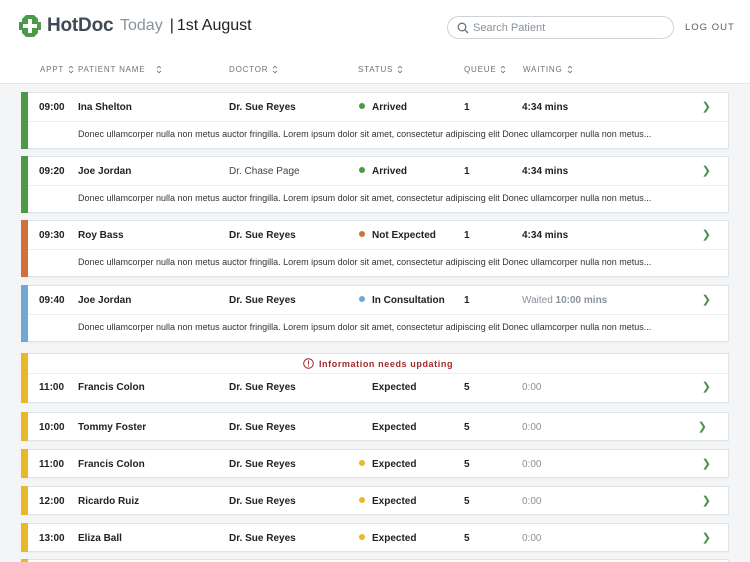  What do you see at coordinates (112, 427) in the screenshot?
I see `patient-name: Tommy Foster` at bounding box center [112, 427].